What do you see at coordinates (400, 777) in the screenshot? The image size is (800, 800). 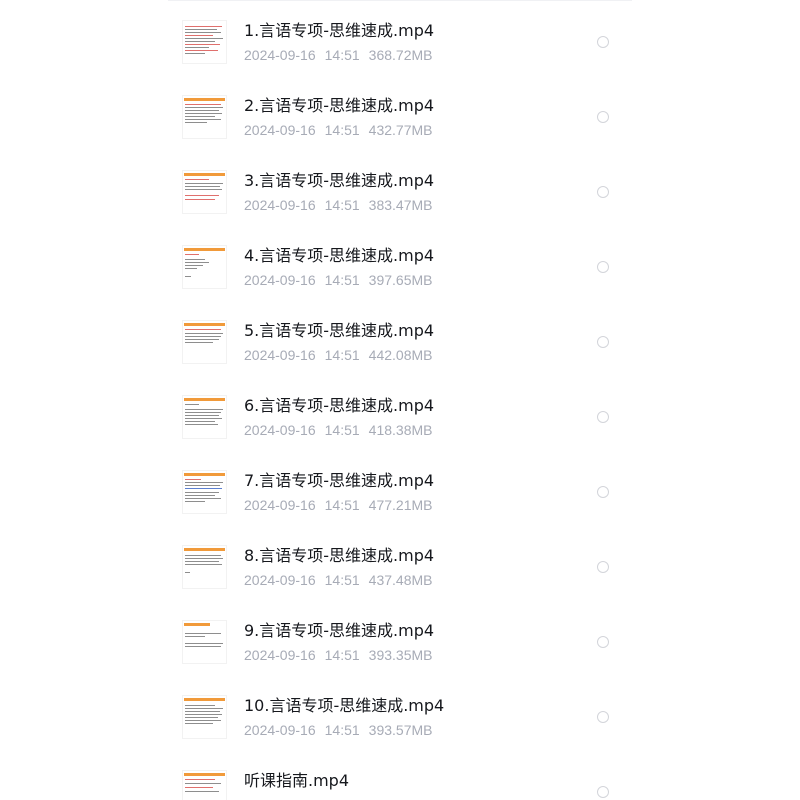 I see `file-row: 听课指南.mp4` at bounding box center [400, 777].